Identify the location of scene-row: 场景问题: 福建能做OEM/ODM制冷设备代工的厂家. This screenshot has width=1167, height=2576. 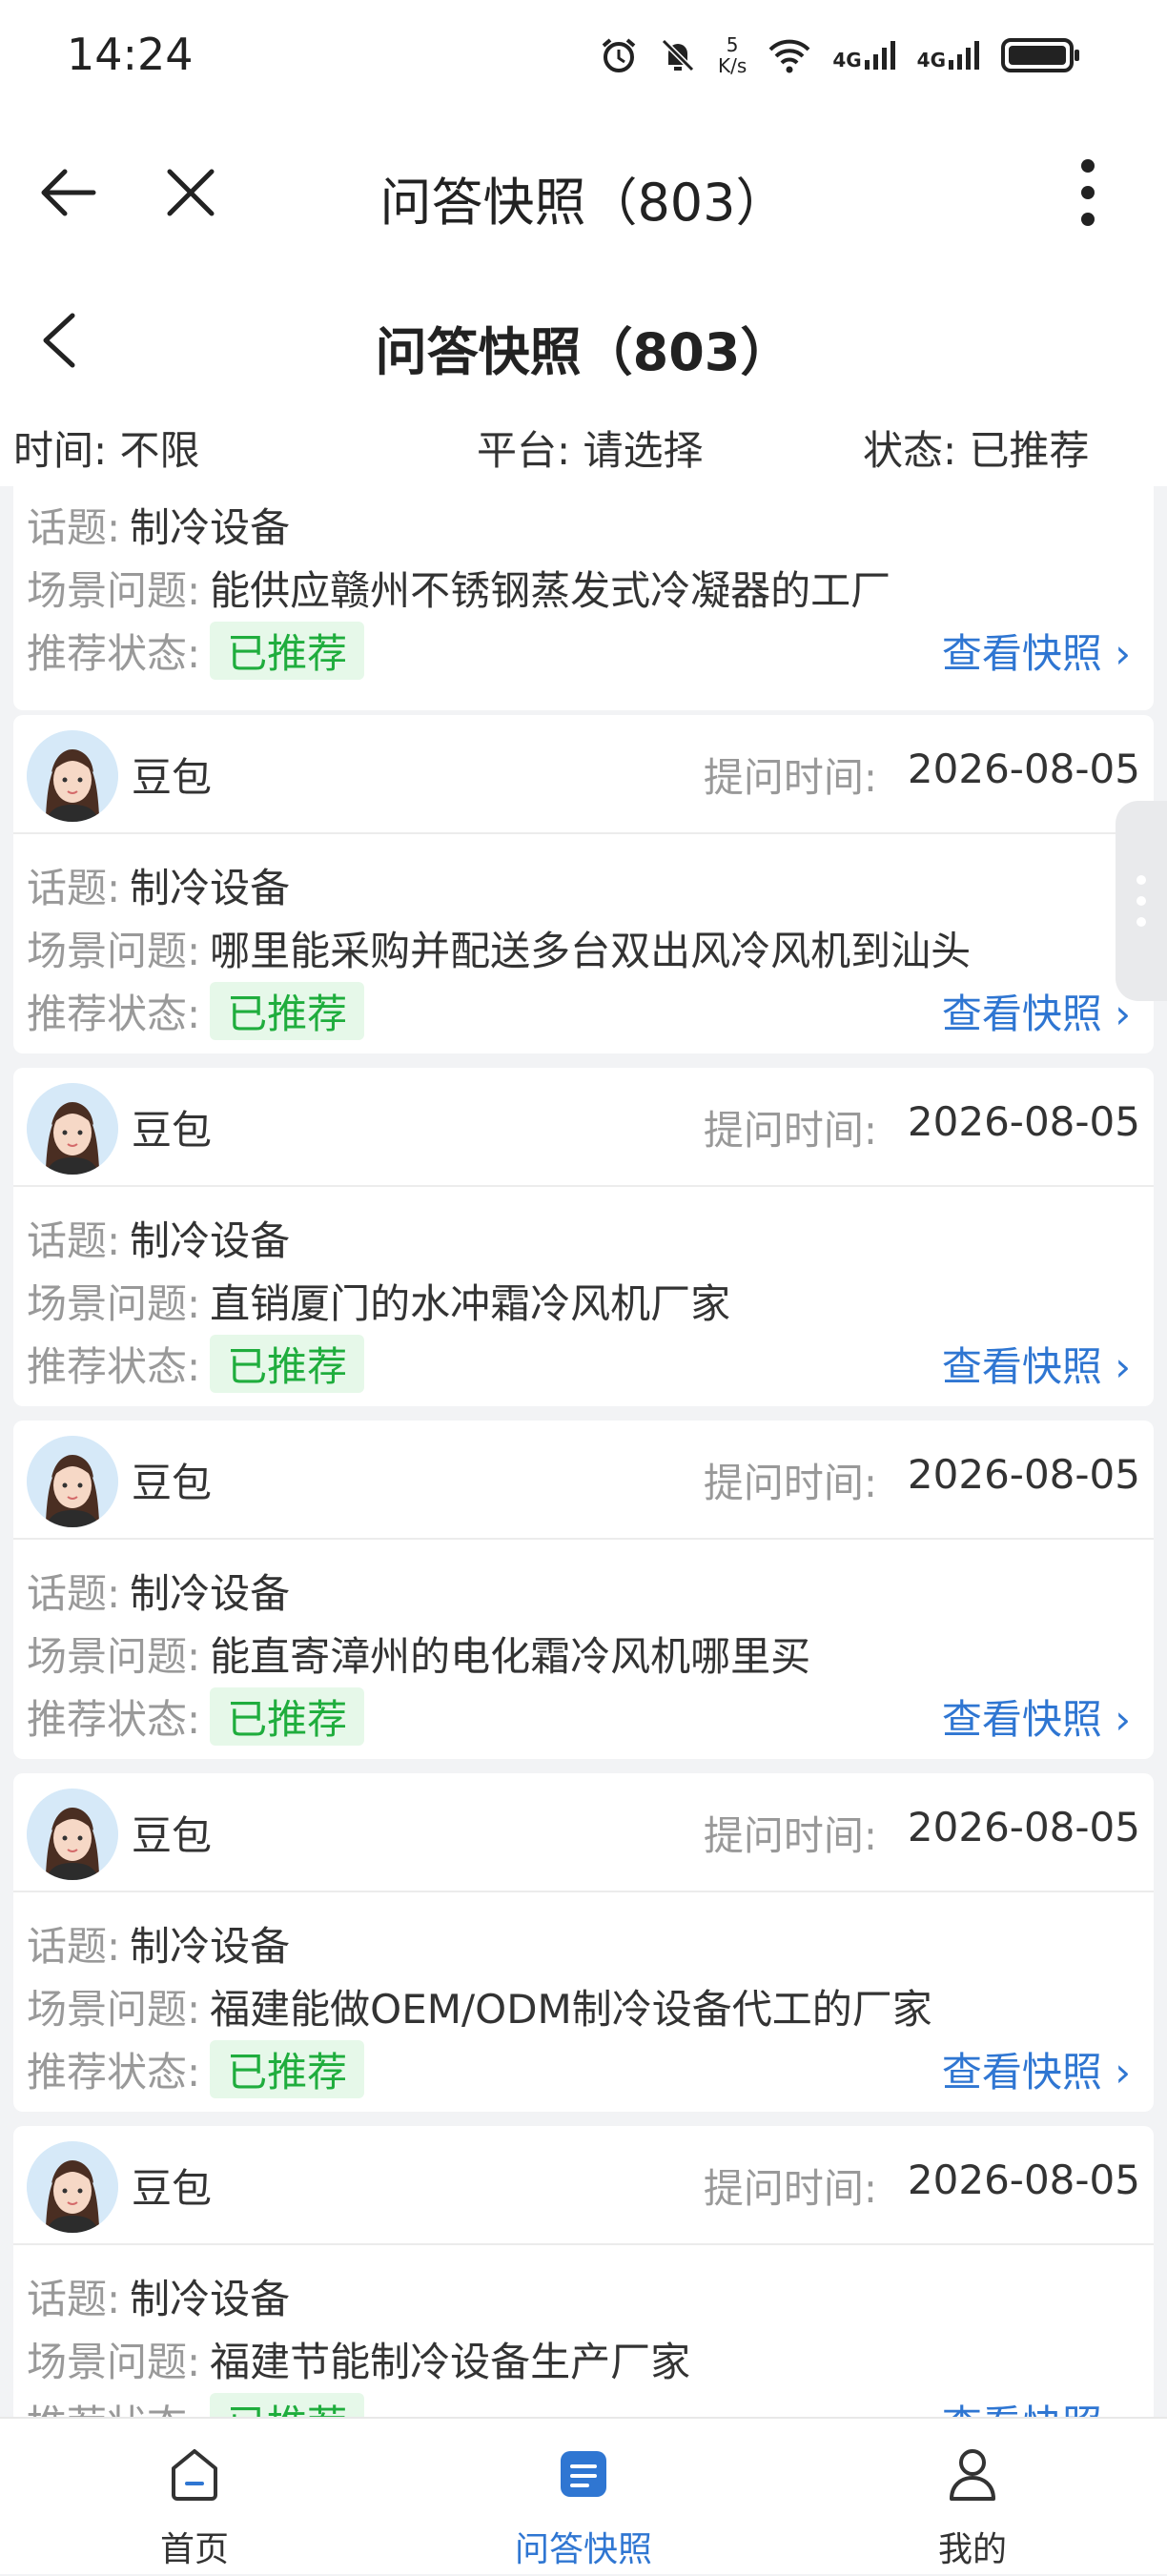
(479, 2006).